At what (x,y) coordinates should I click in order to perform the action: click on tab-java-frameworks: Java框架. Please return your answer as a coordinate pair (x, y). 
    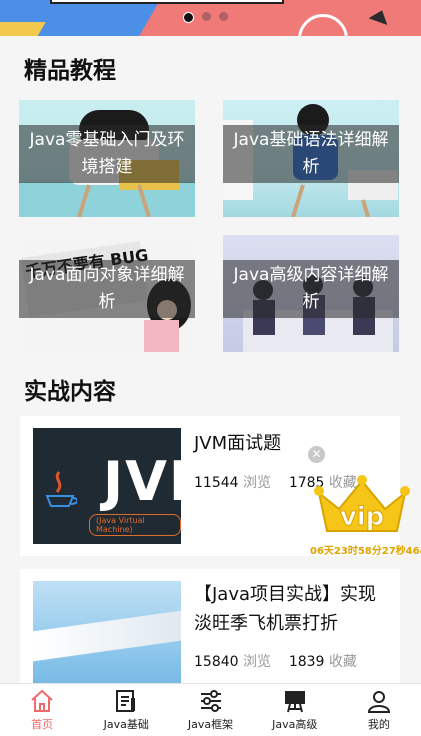
    Looking at the image, I should click on (210, 710).